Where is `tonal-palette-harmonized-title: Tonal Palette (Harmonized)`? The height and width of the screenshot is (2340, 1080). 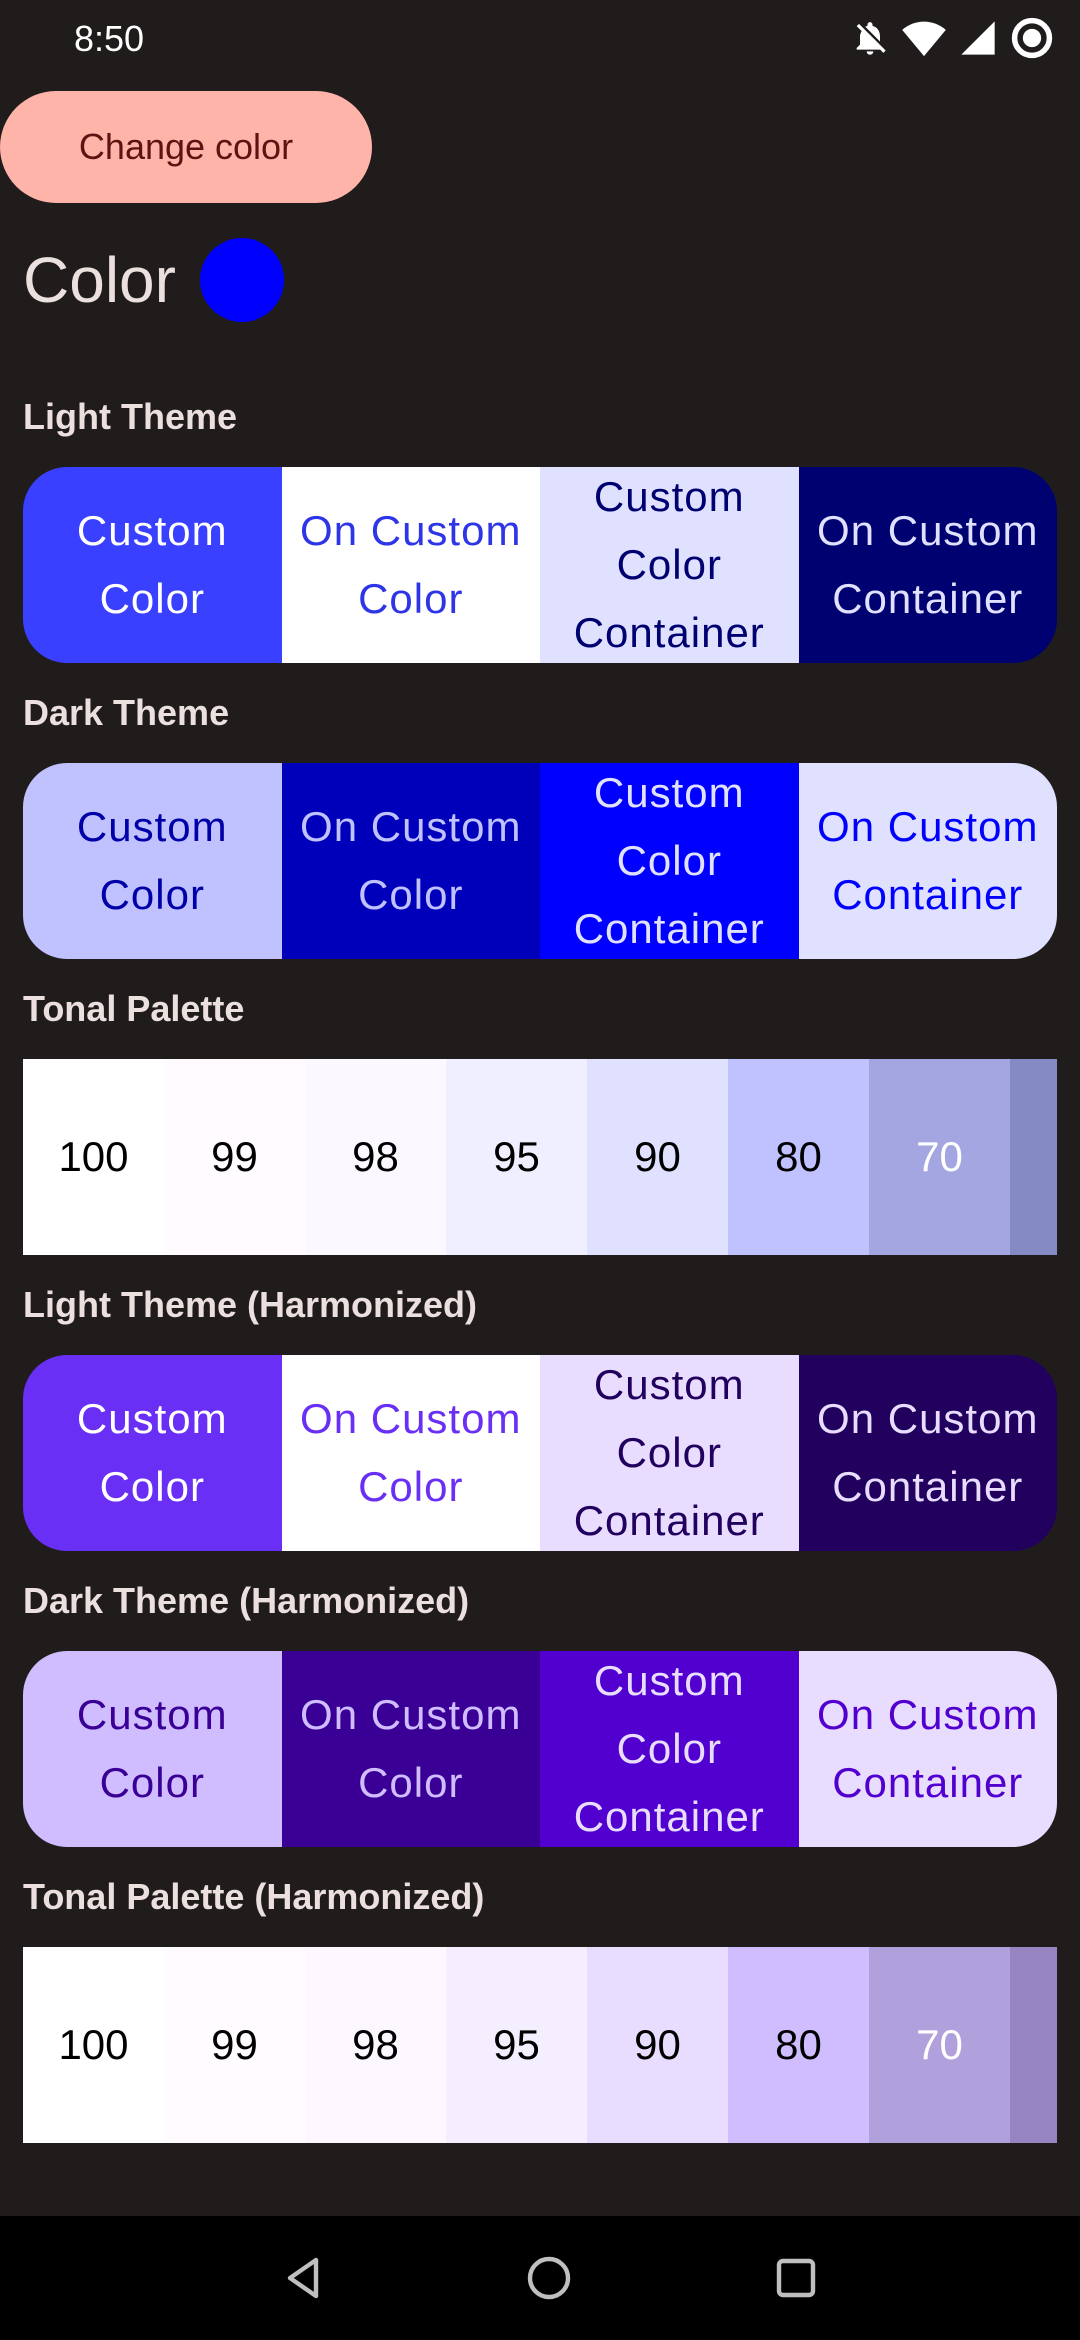
tonal-palette-harmonized-title: Tonal Palette (Harmonized) is located at coordinates (254, 1896).